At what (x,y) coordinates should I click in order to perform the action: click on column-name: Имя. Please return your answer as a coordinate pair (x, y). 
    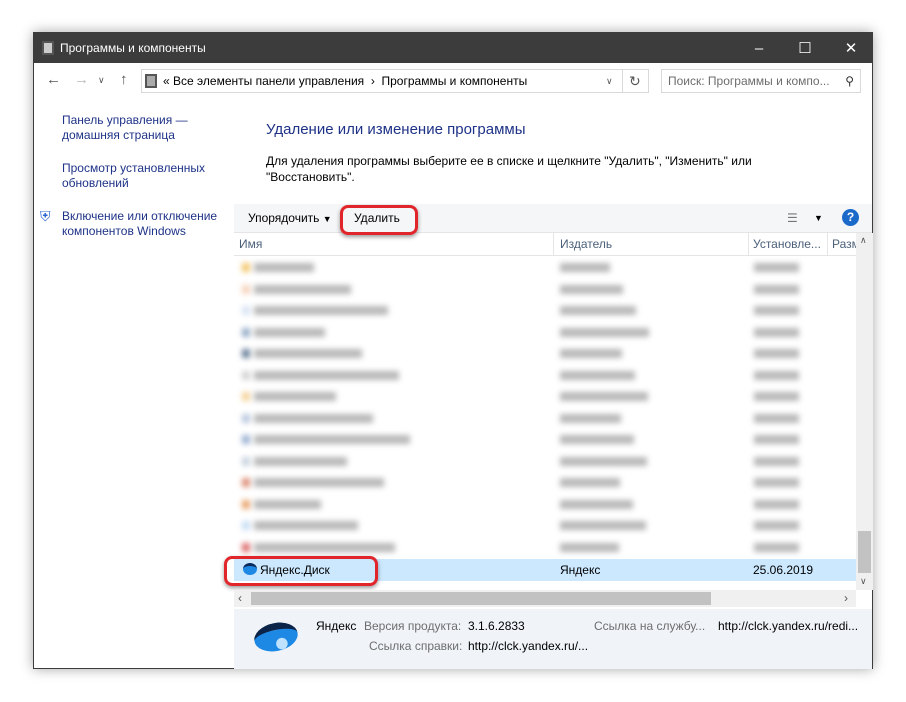
    Looking at the image, I should click on (250, 244).